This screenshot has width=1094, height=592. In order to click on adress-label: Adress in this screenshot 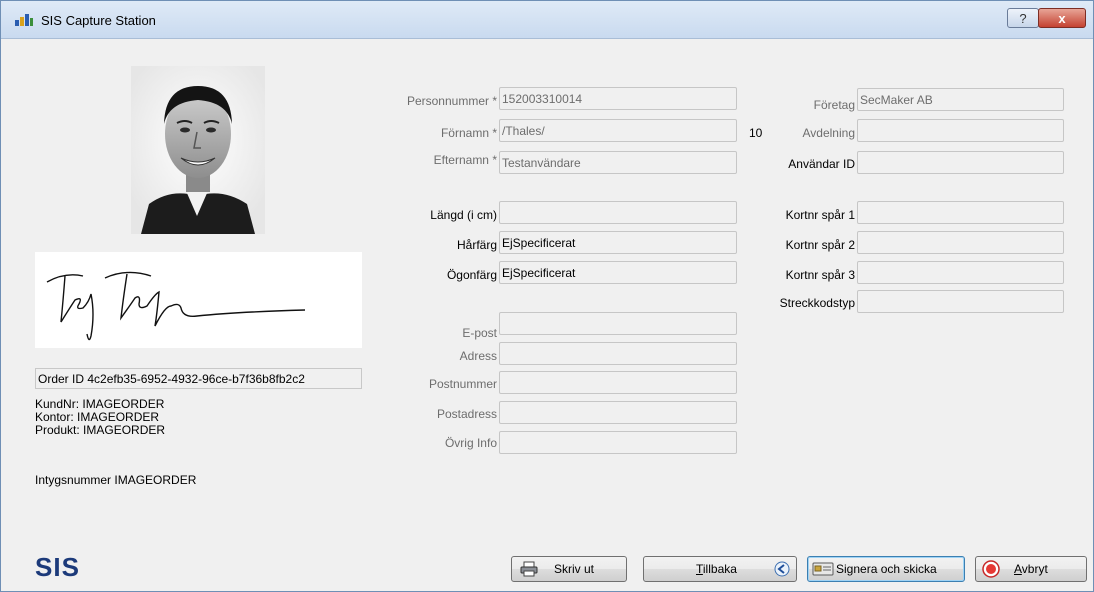, I will do `click(478, 356)`.